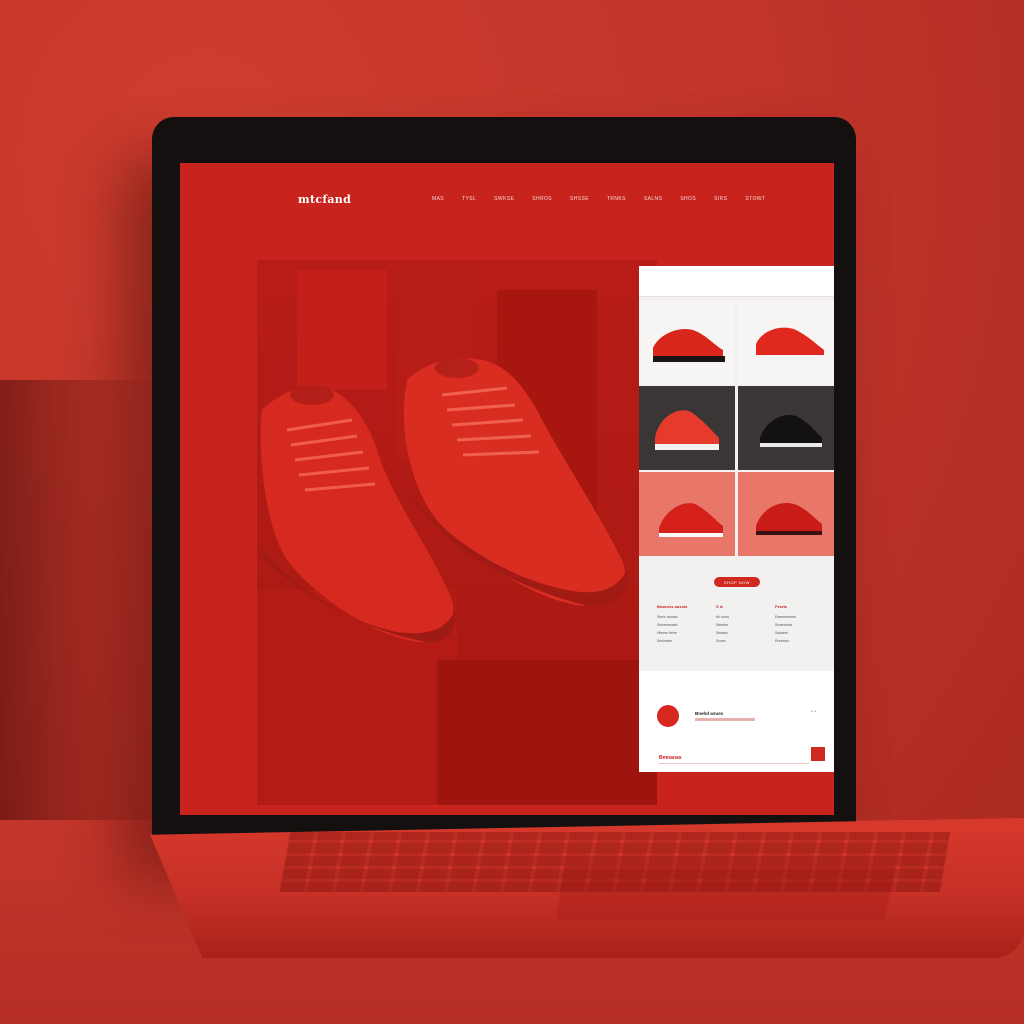  Describe the element at coordinates (818, 754) in the screenshot. I see `footer-action-button` at that location.